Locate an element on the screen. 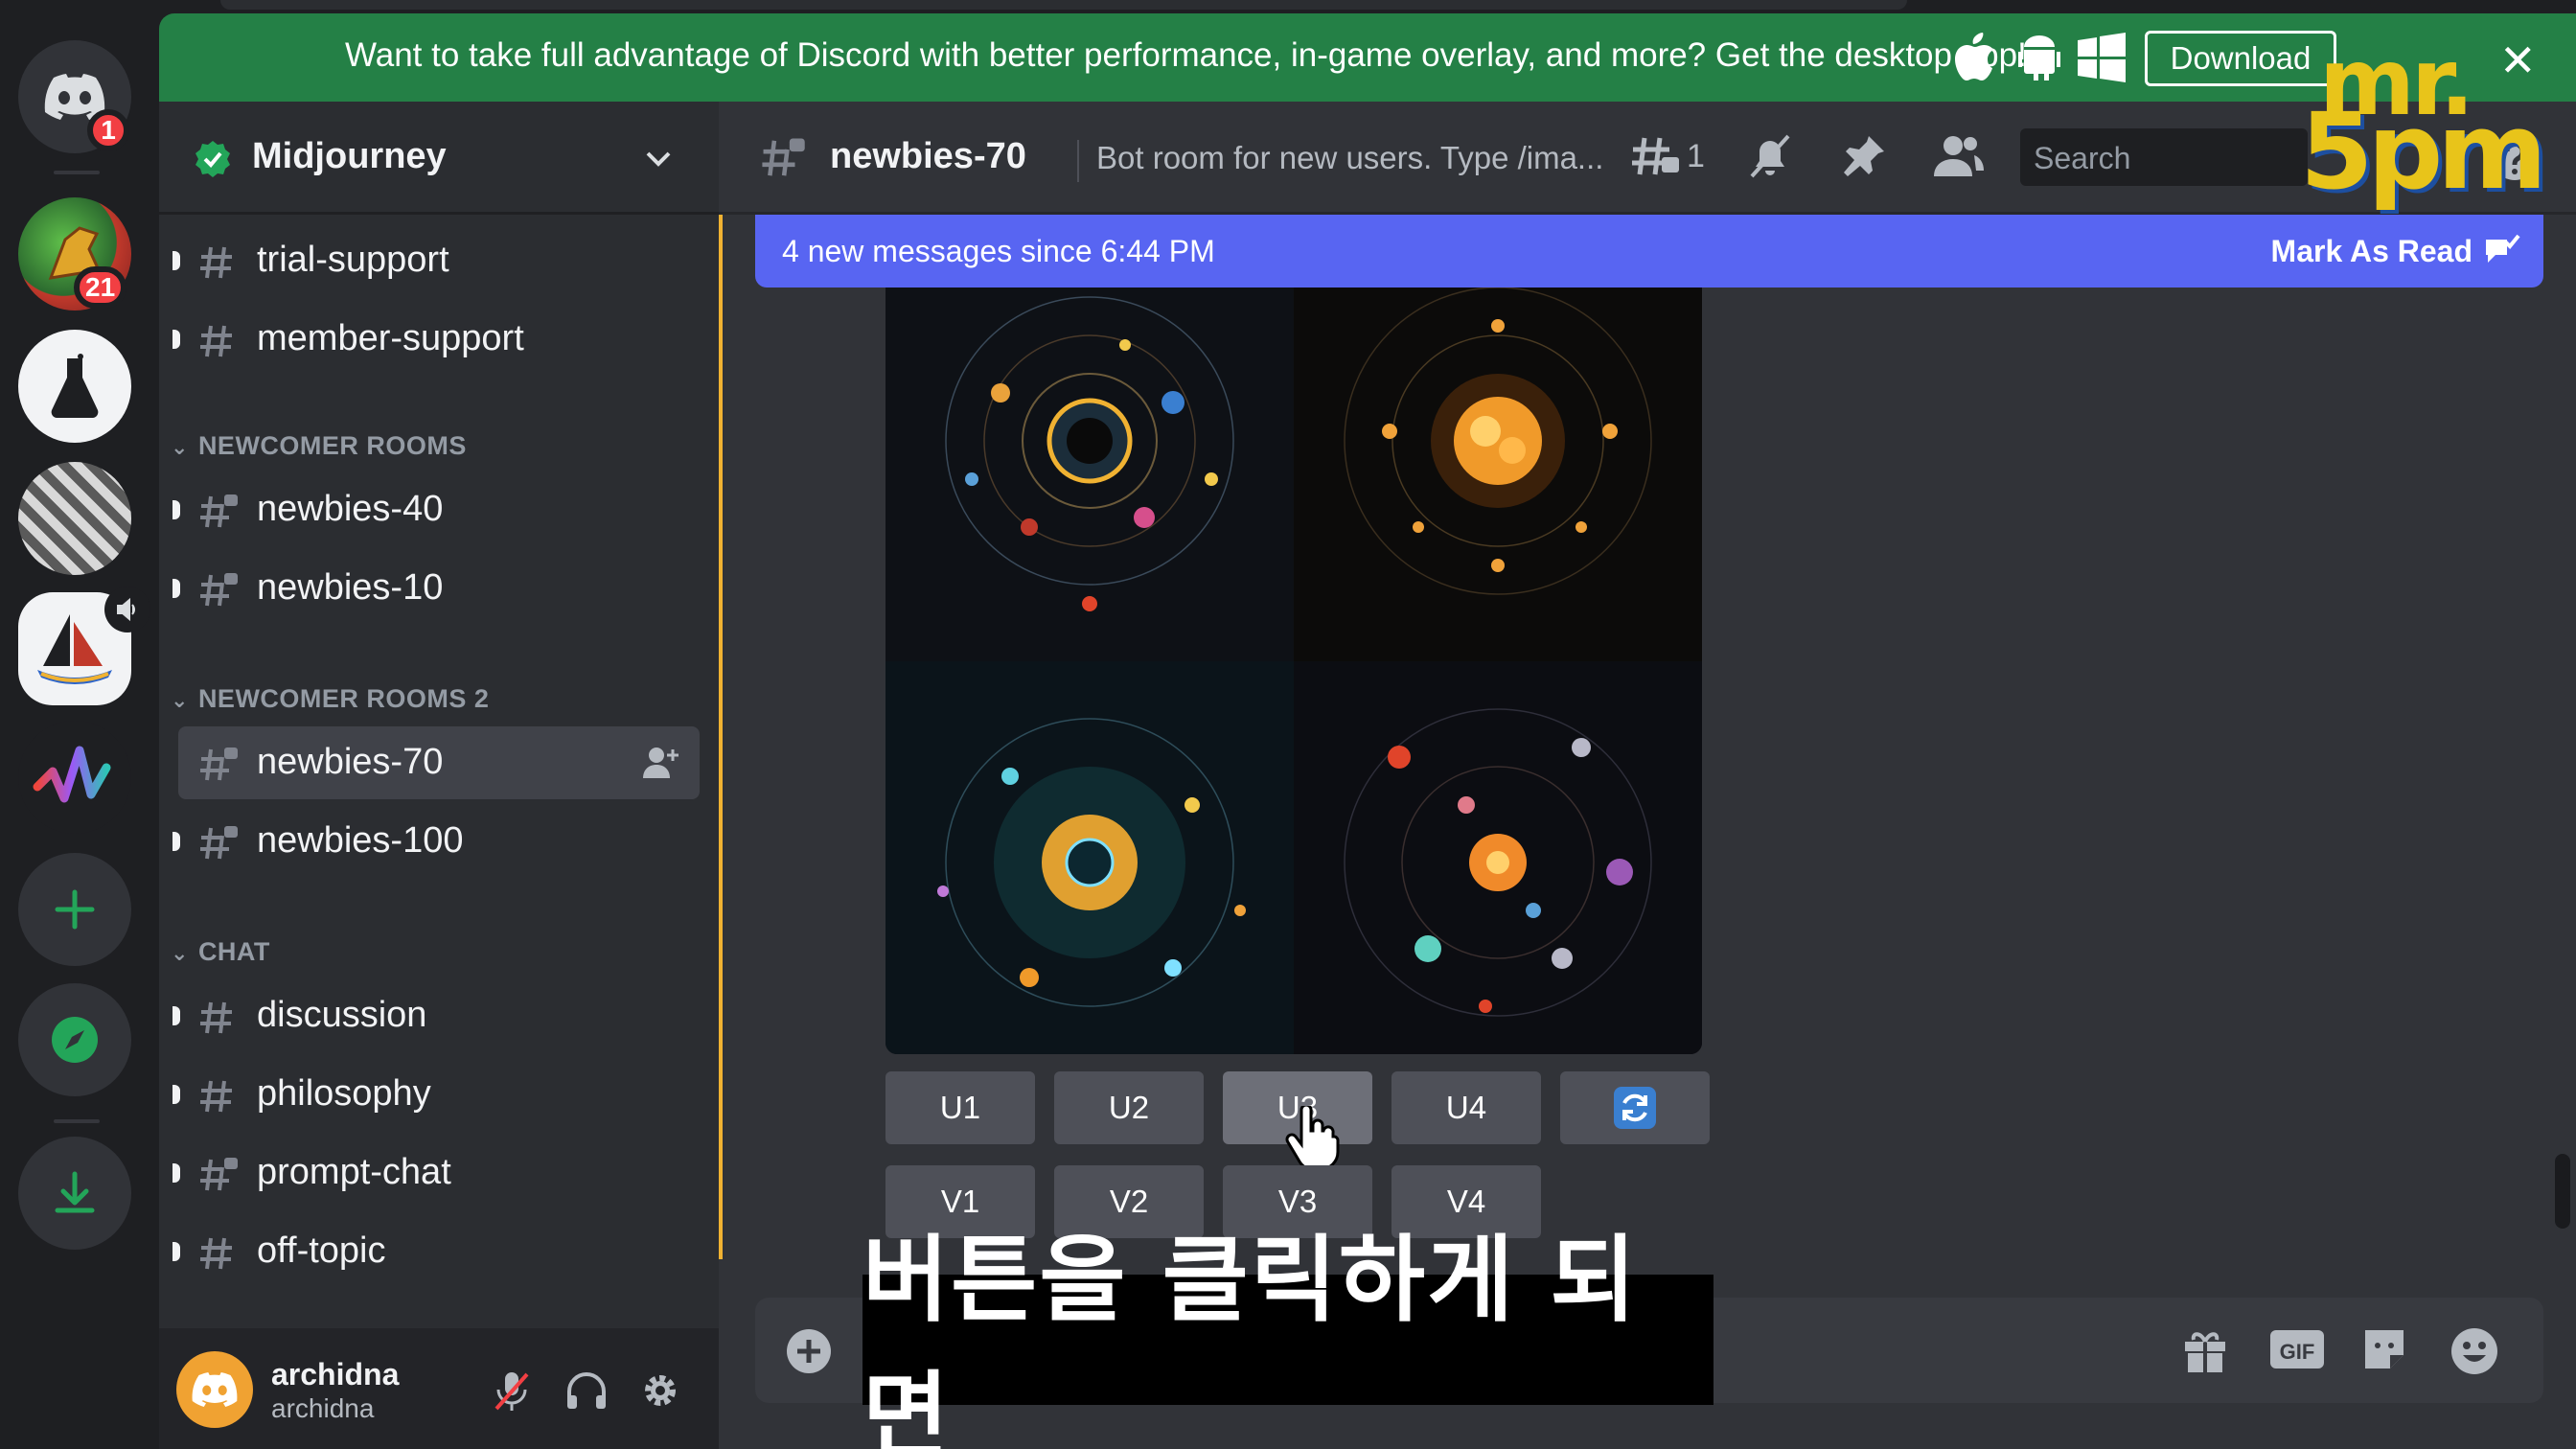 The width and height of the screenshot is (2576, 1449). channel-label: philosophy is located at coordinates (344, 1093).